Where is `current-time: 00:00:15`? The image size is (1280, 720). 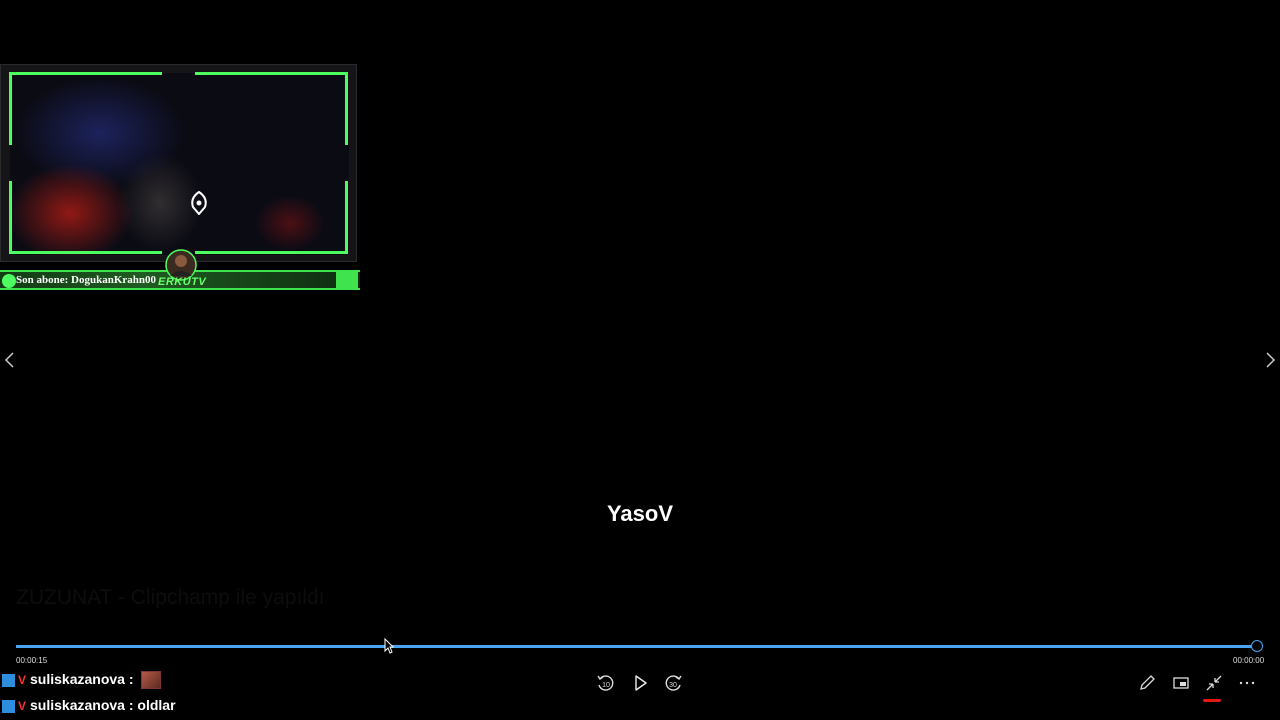 current-time: 00:00:15 is located at coordinates (32, 660).